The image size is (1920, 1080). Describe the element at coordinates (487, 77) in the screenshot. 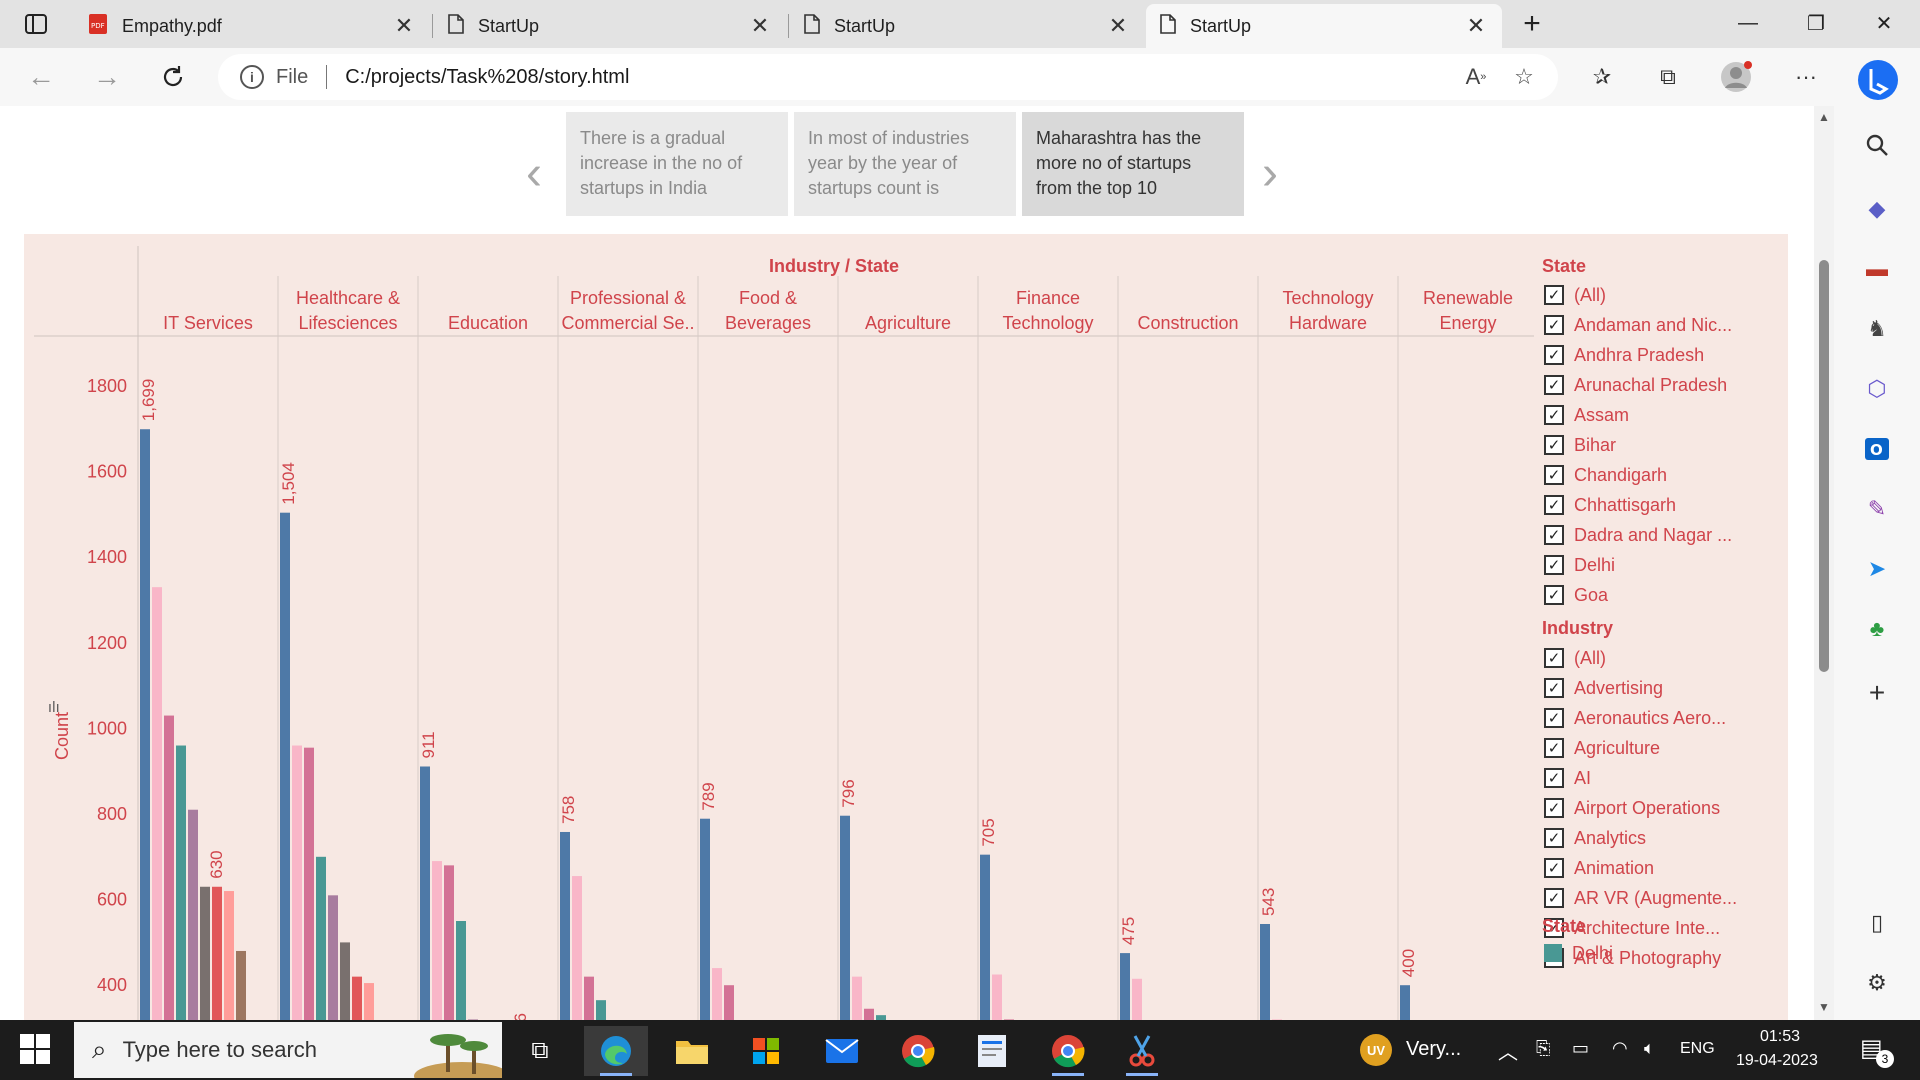

I see `address-url: C:/projects/Task%208/story.html` at that location.